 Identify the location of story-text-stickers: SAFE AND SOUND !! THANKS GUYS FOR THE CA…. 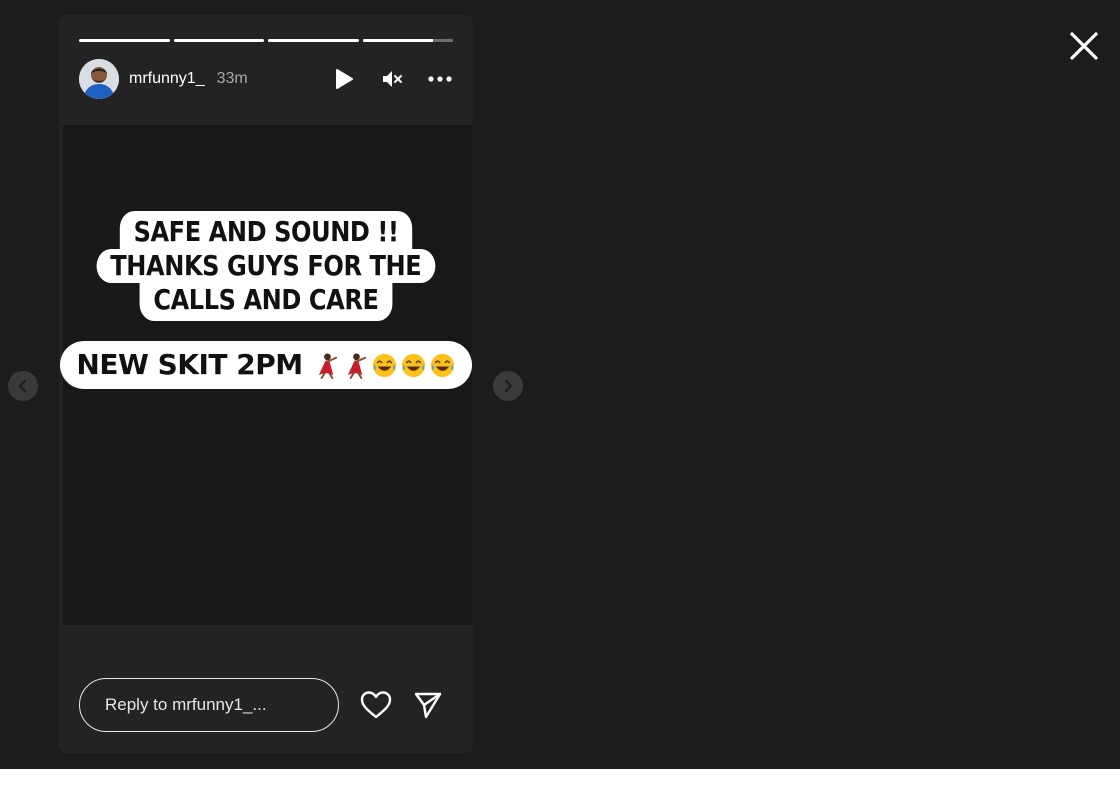
(266, 300).